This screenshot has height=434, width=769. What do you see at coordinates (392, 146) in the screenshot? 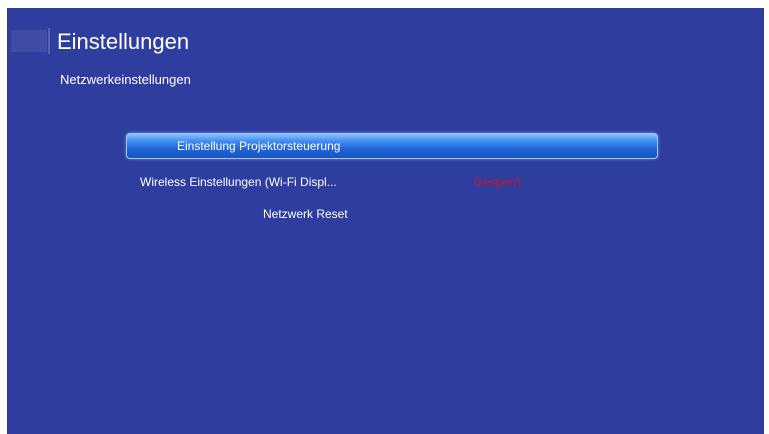
I see `menu-item-projector-control: Einstellung Projektorsteuerung` at bounding box center [392, 146].